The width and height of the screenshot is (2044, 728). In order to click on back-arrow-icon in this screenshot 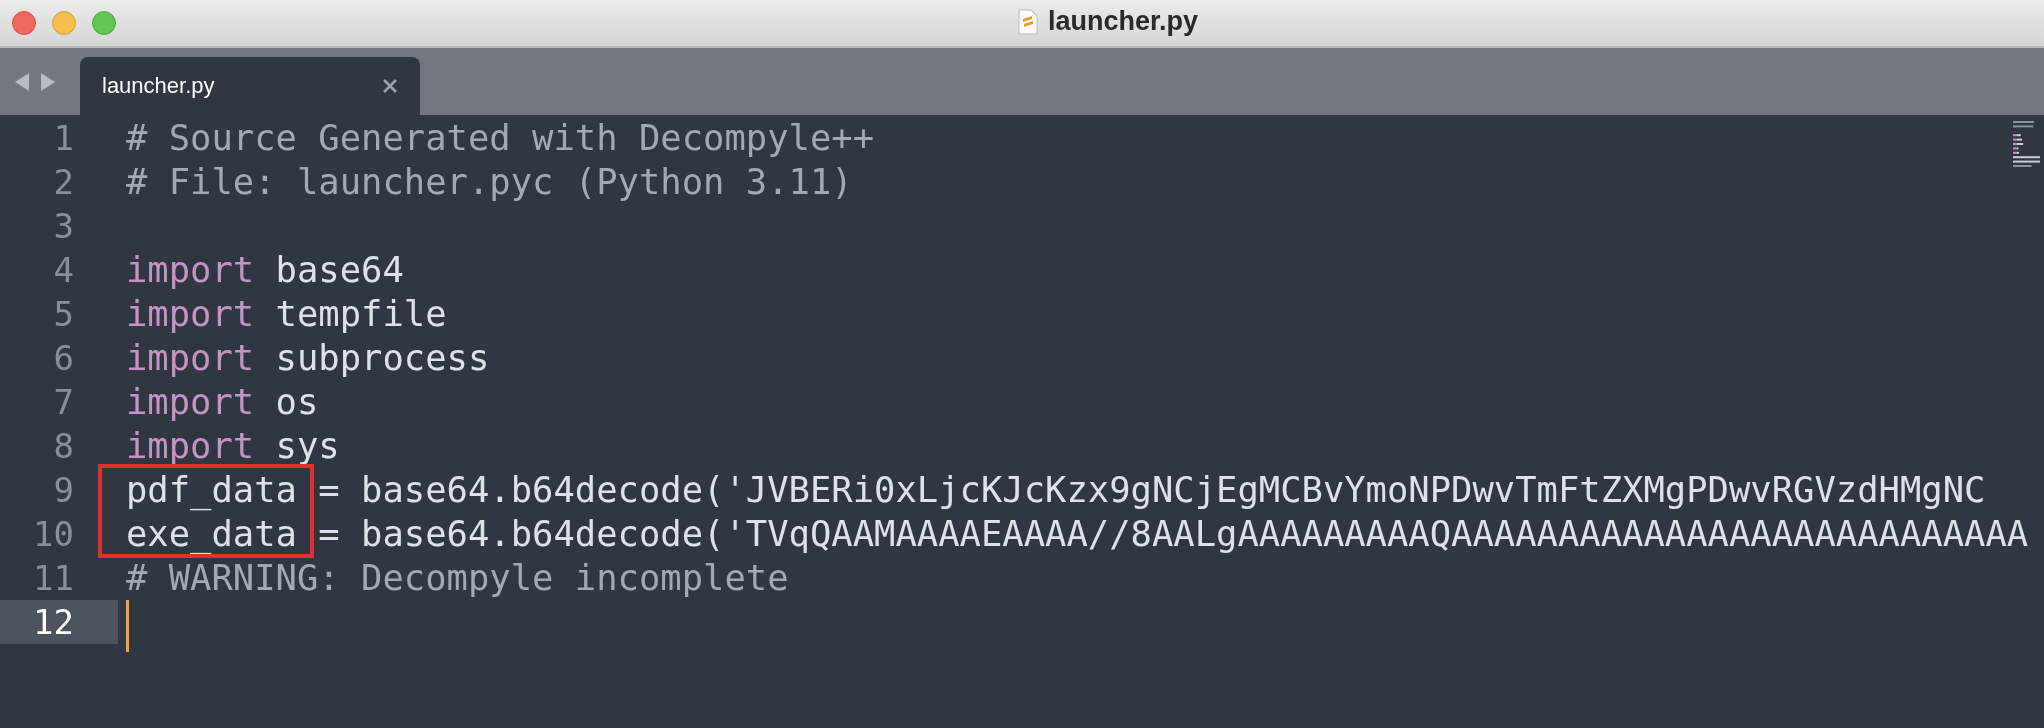, I will do `click(22, 81)`.